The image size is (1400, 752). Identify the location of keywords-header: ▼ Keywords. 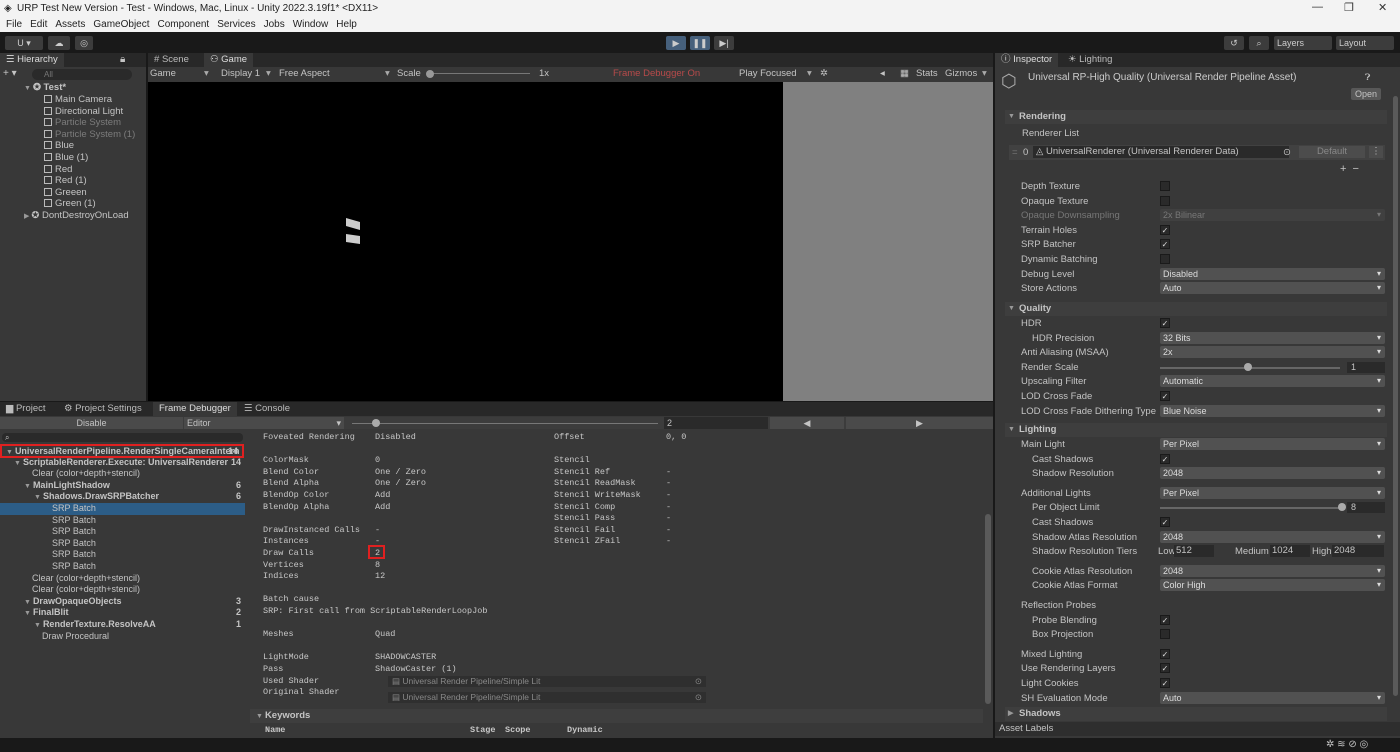
(616, 716).